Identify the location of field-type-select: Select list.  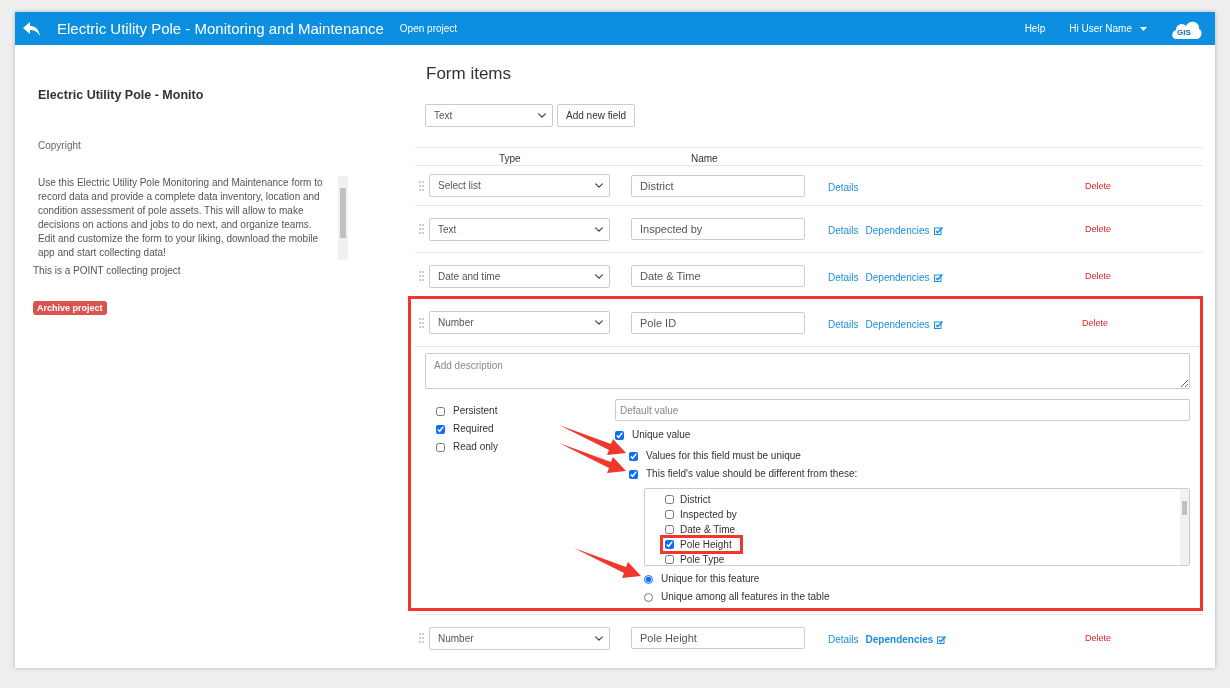
(519, 185).